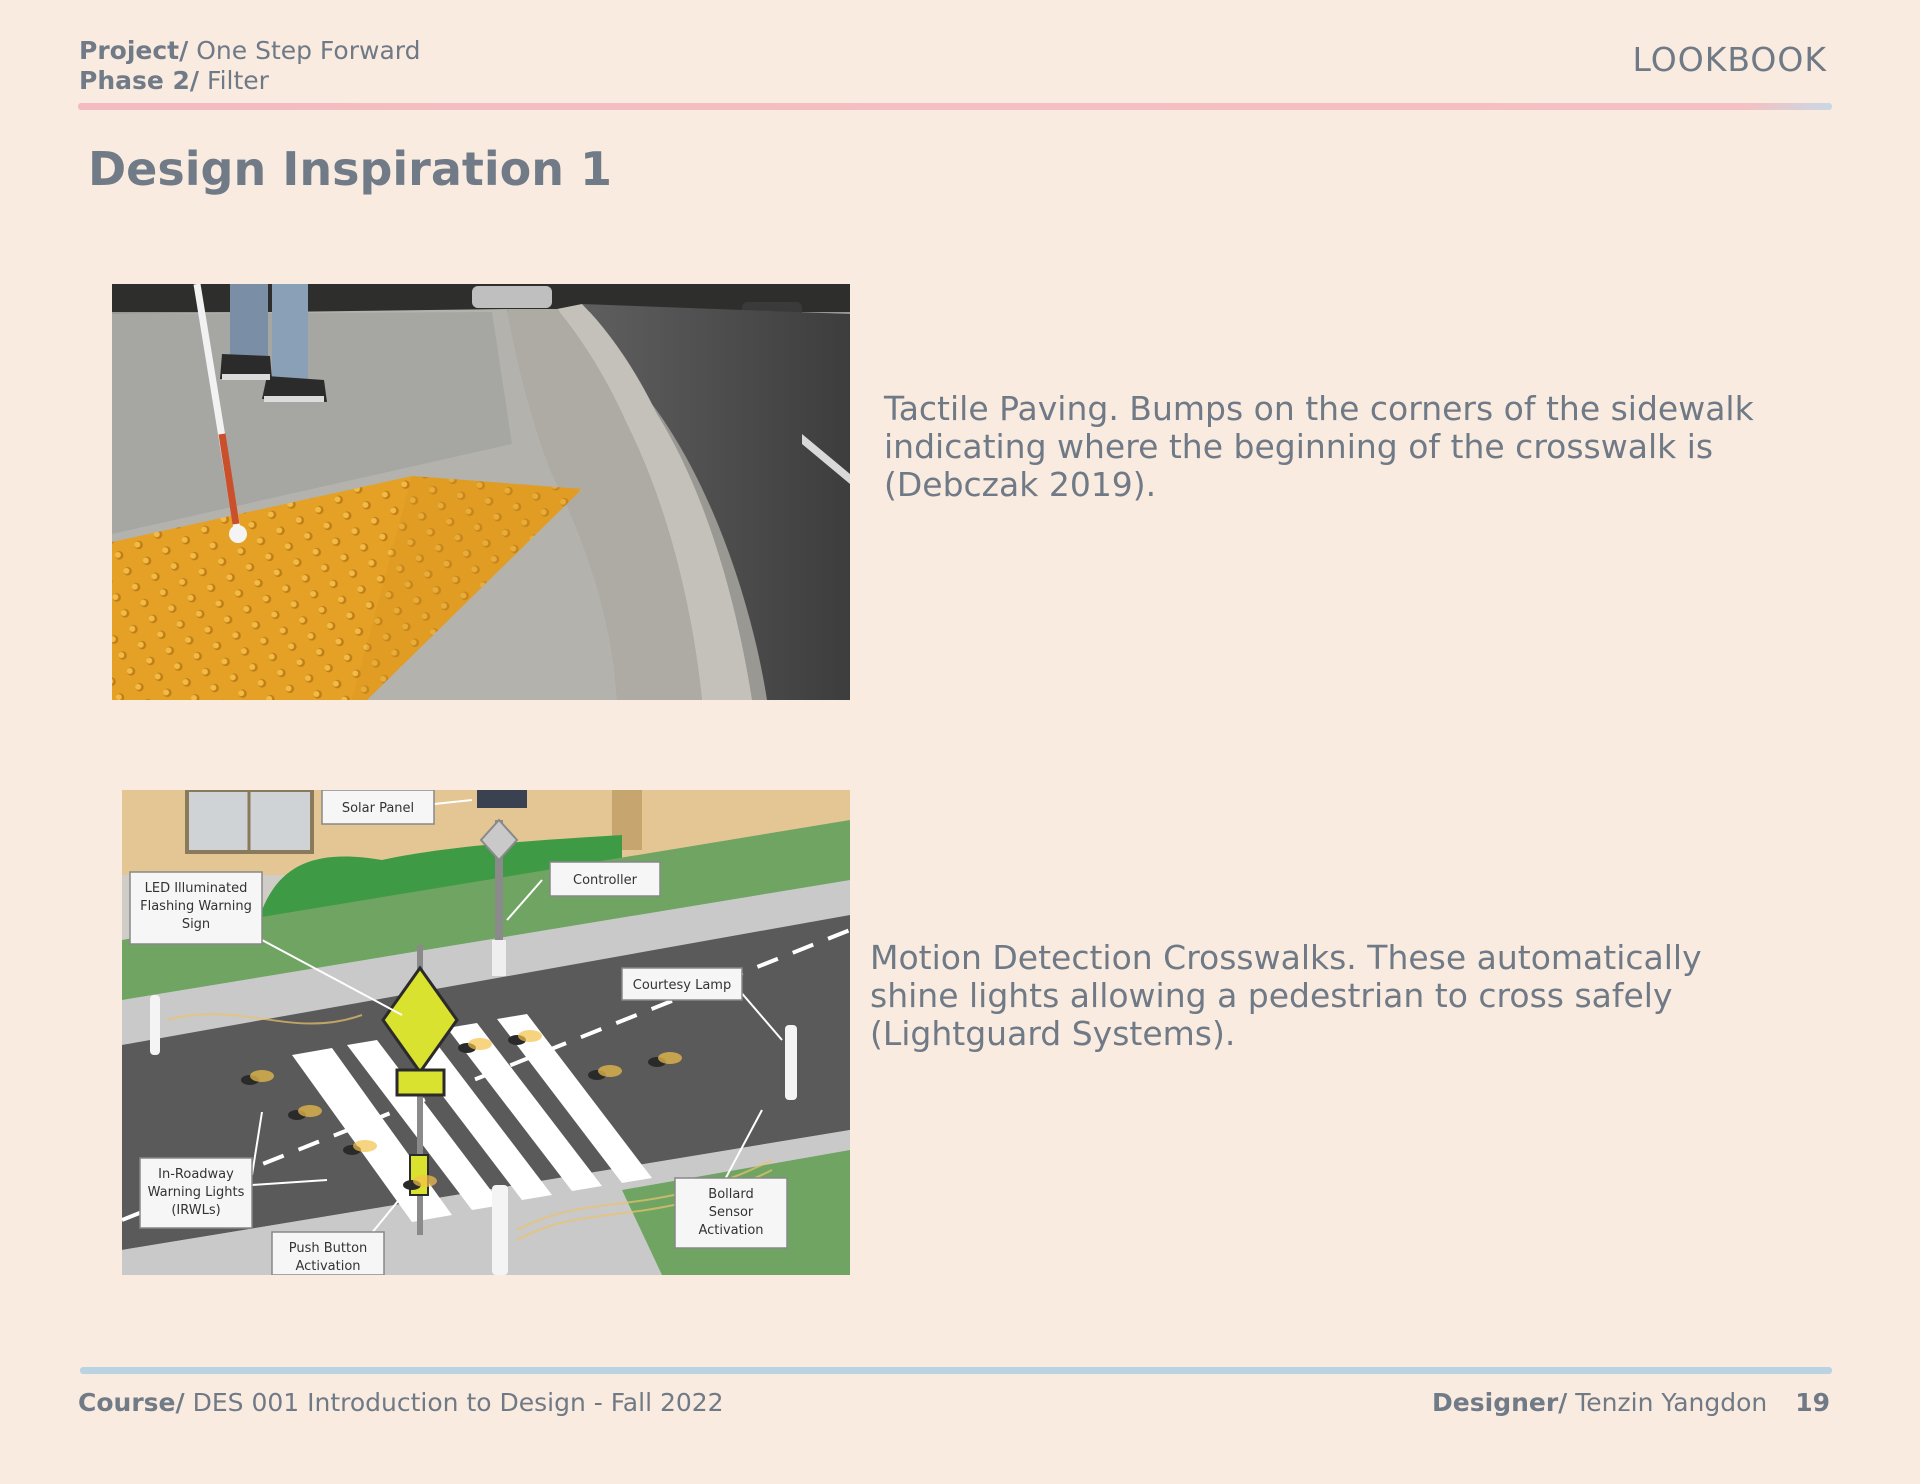 The width and height of the screenshot is (1920, 1484). What do you see at coordinates (956, 1370) in the screenshot?
I see `footer-divider` at bounding box center [956, 1370].